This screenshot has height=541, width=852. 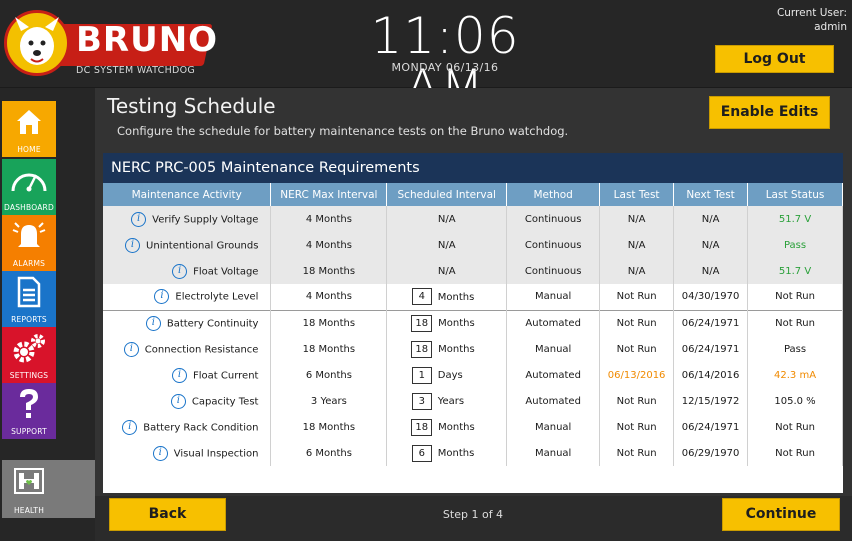 I want to click on sidebar-item-reports: REPORTS, so click(x=29, y=299).